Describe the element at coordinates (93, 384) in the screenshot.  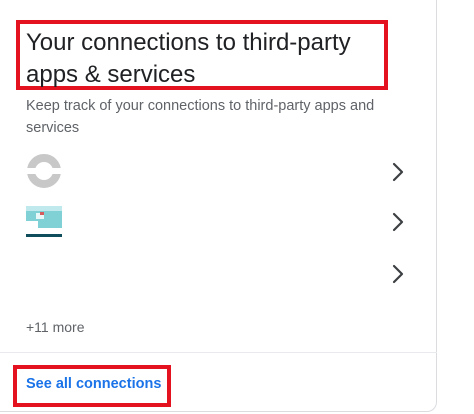
I see `see-all-connections-link: See all connections` at that location.